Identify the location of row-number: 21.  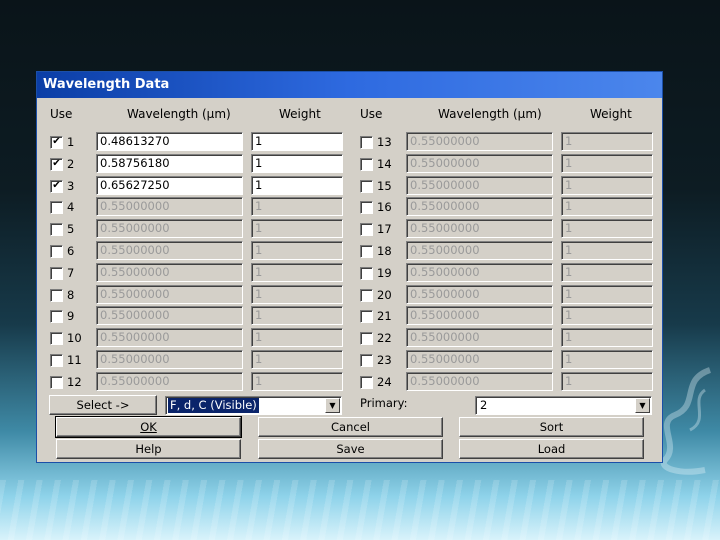
(384, 316).